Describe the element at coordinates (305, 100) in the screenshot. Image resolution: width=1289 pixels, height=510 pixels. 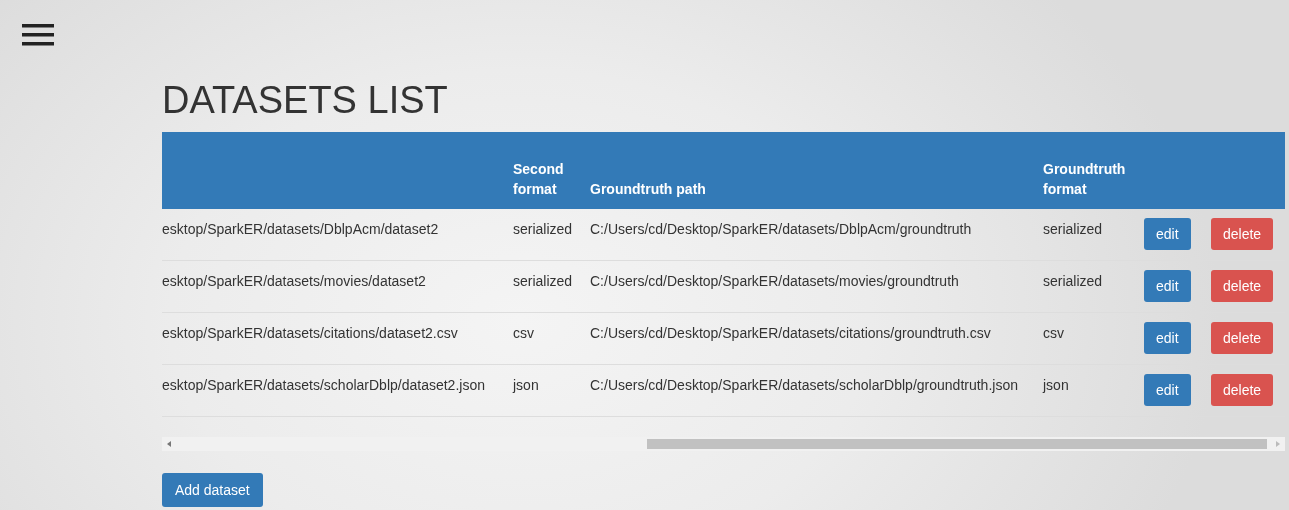
I see `page-title: DATASETS LIST` at that location.